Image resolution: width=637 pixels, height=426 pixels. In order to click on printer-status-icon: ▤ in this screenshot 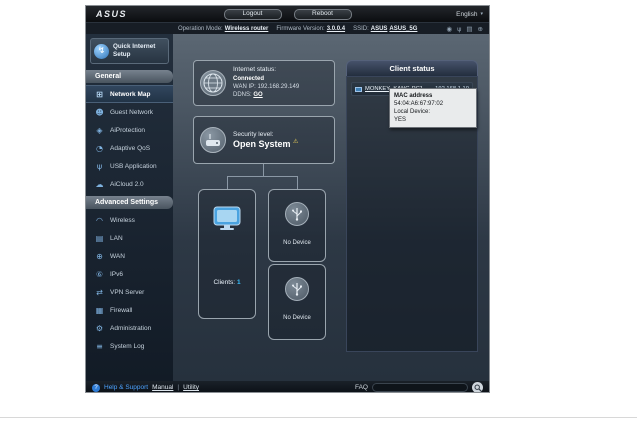, I will do `click(469, 29)`.